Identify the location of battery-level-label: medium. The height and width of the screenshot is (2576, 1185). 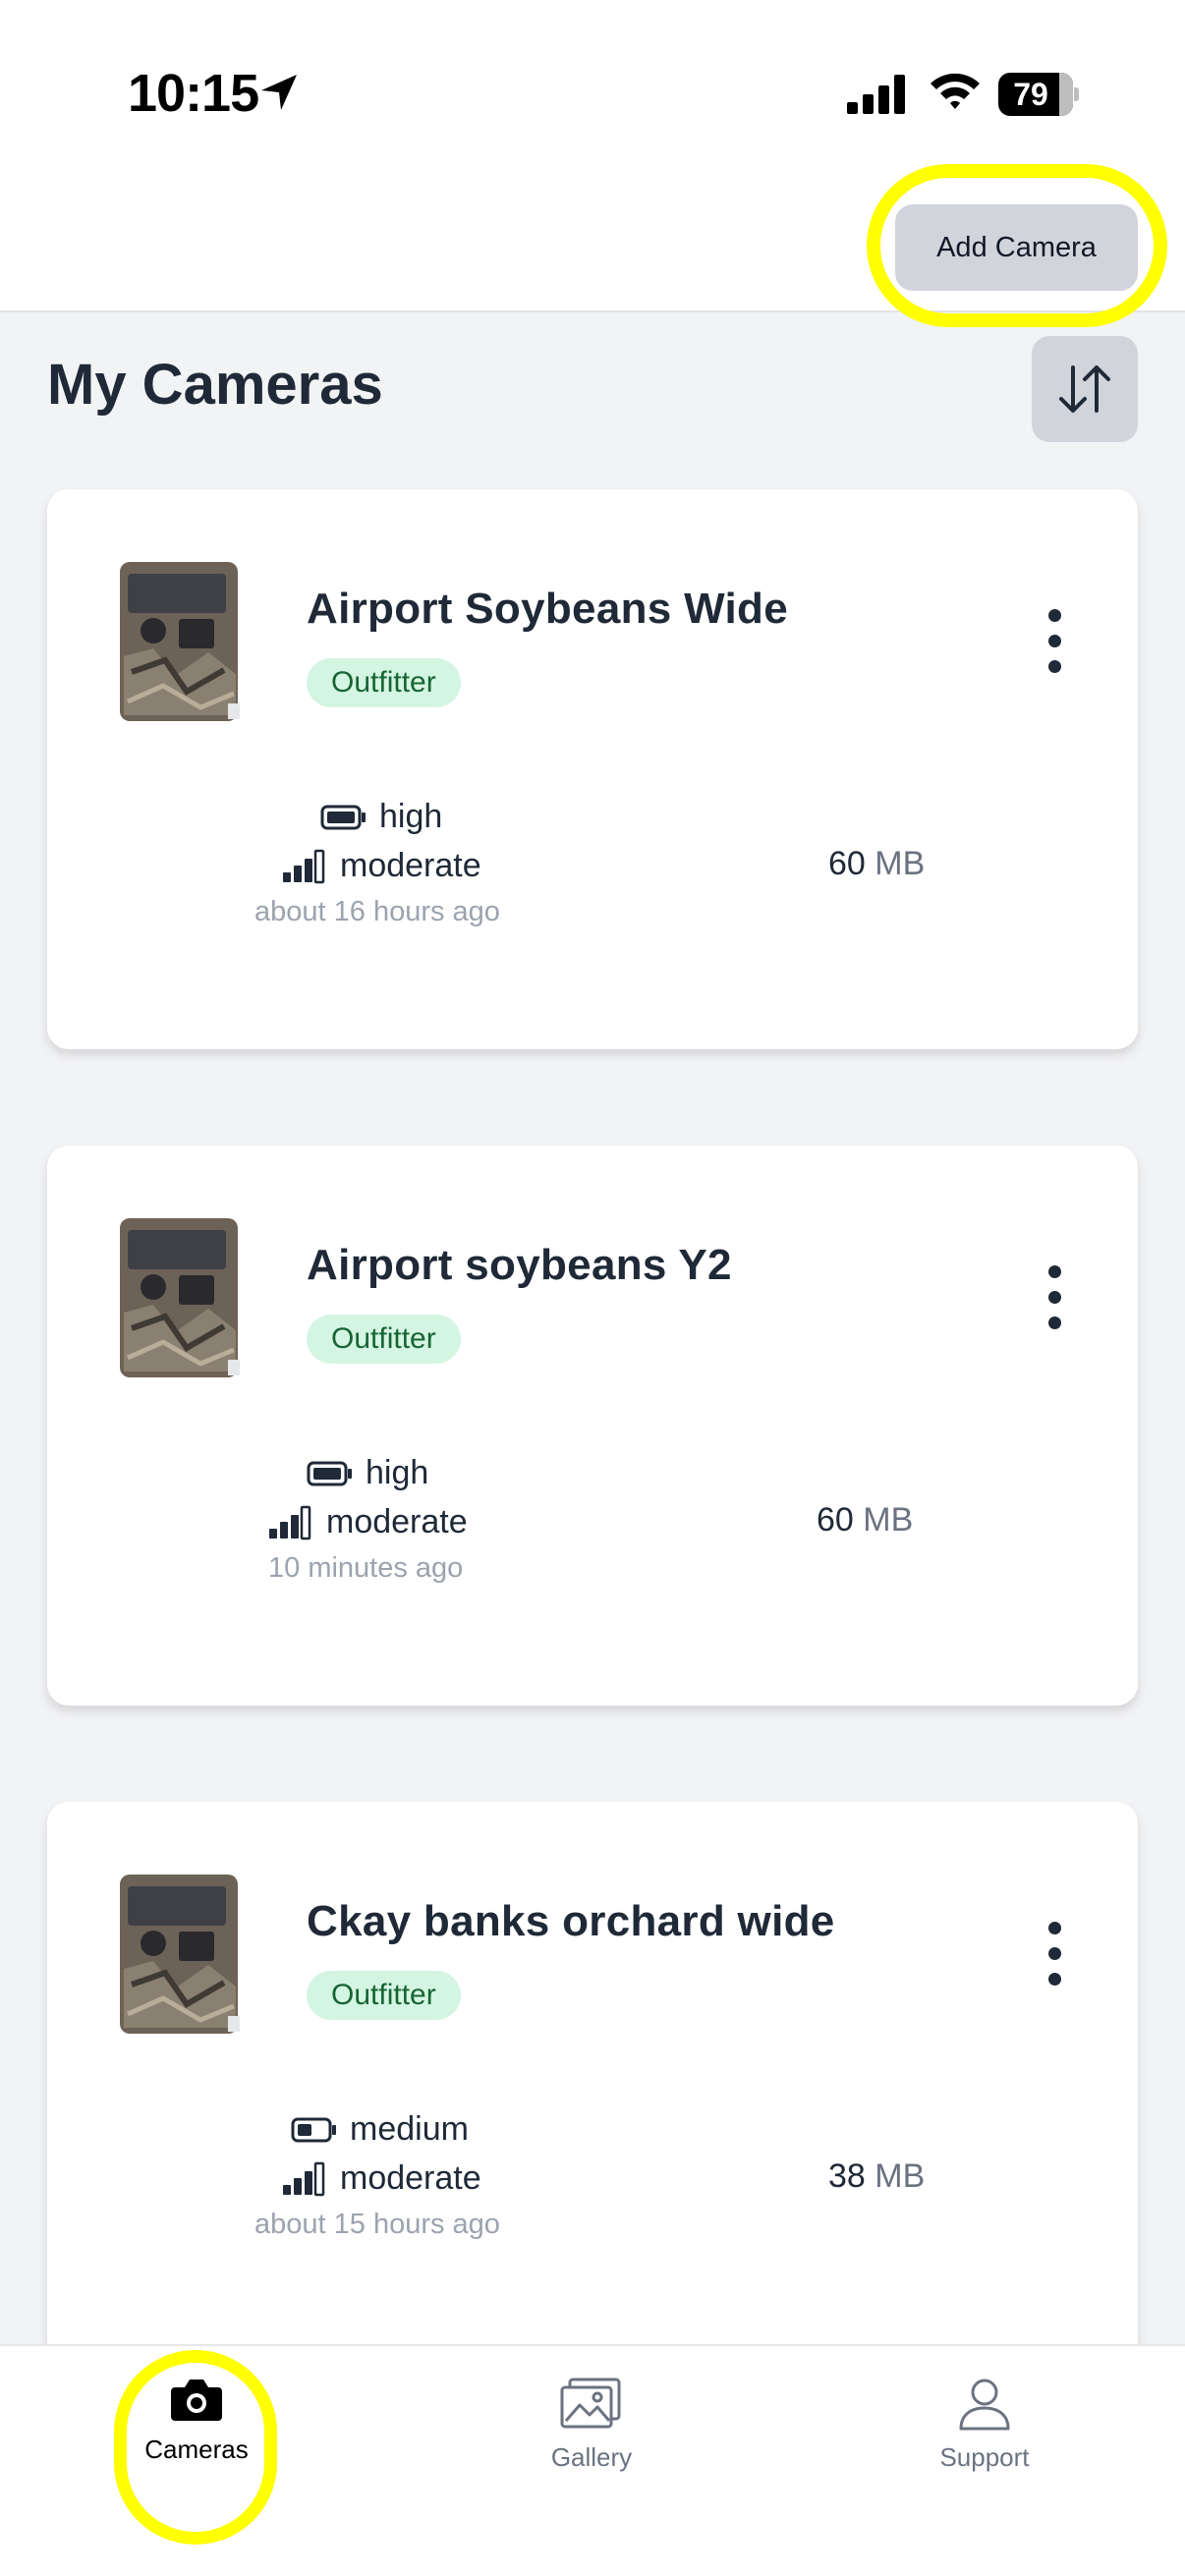
(410, 2129).